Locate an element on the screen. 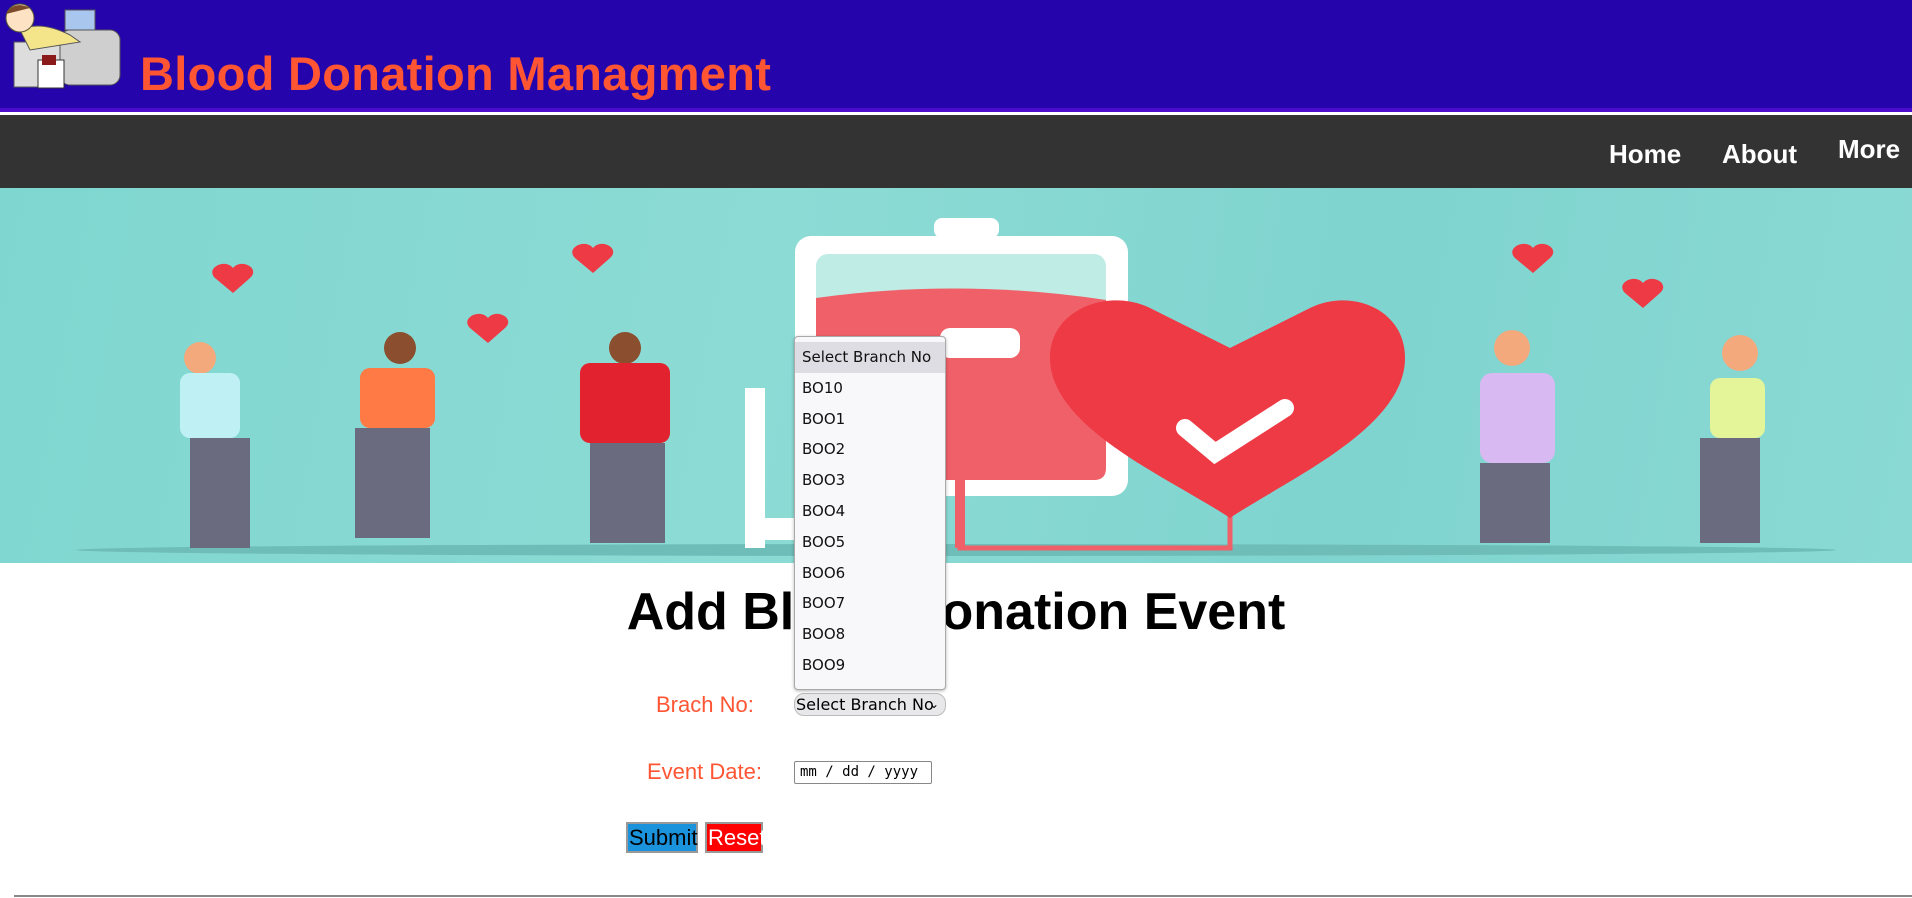  branch-option: BOO5 is located at coordinates (870, 542).